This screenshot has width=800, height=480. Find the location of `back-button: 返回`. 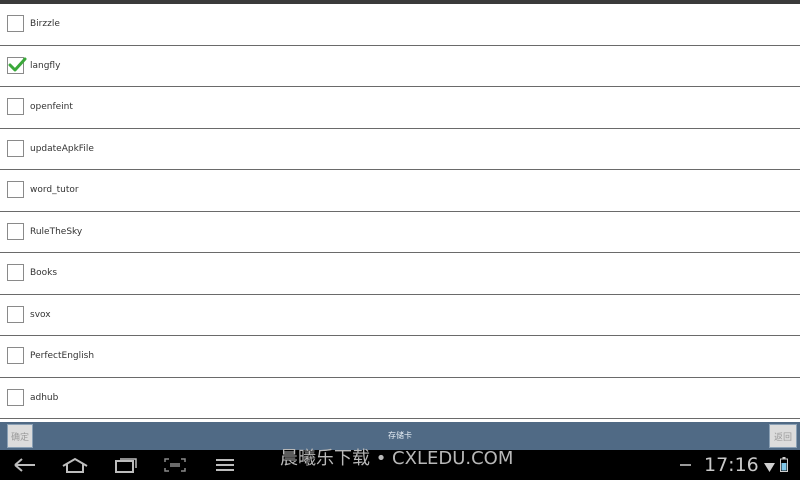

back-button: 返回 is located at coordinates (783, 436).